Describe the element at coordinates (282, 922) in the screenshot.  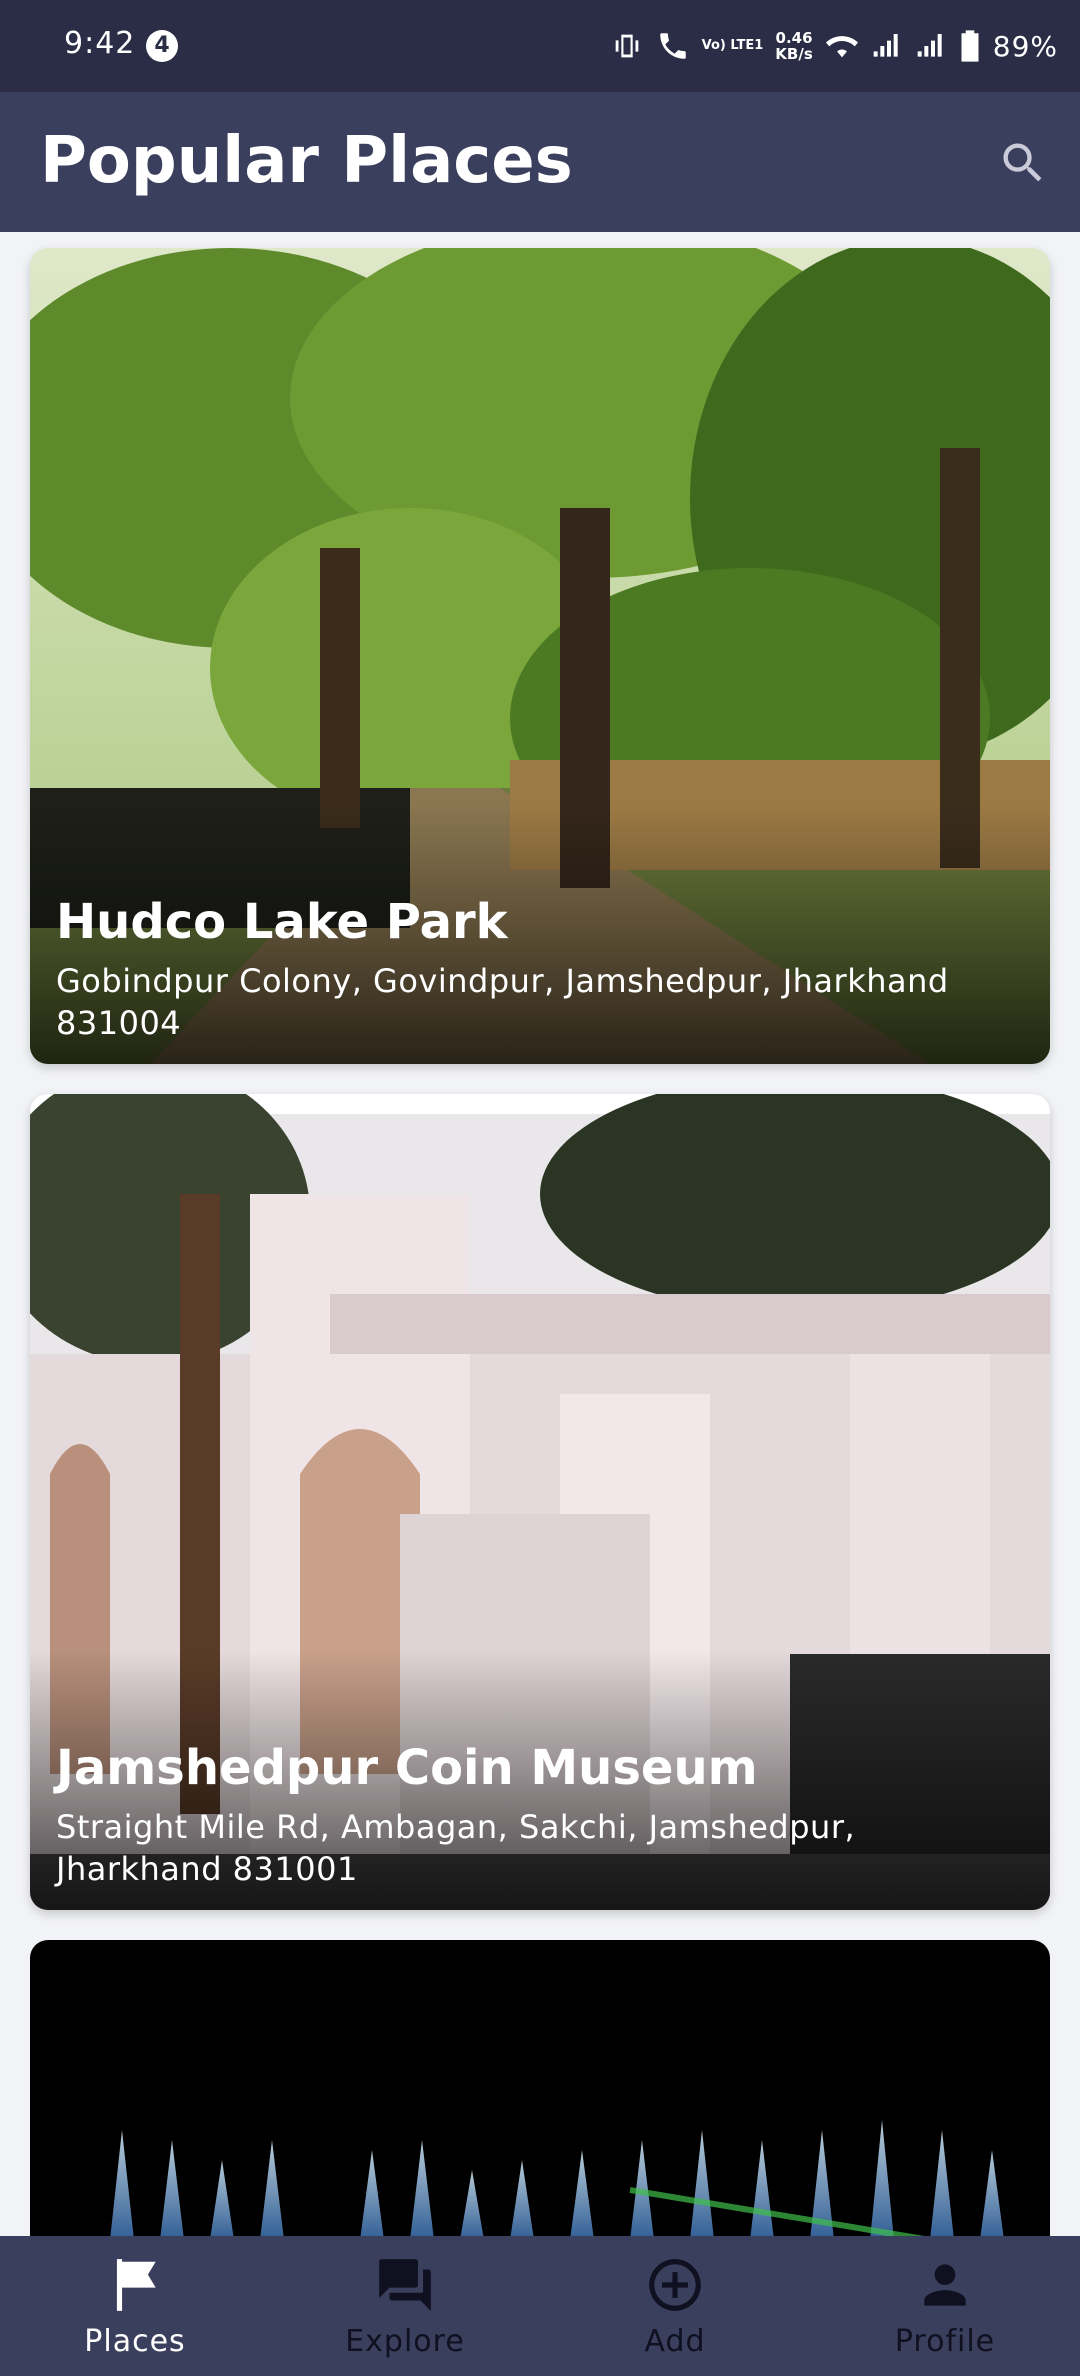
I see `place-title: Hudco Lake Park` at that location.